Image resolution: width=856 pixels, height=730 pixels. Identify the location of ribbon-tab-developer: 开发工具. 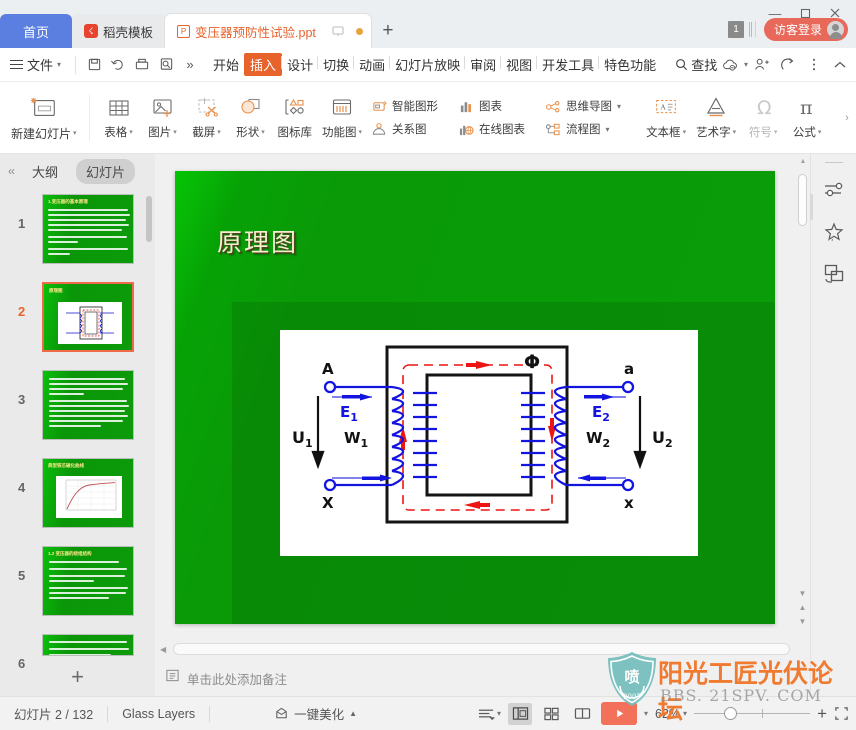
(567, 64).